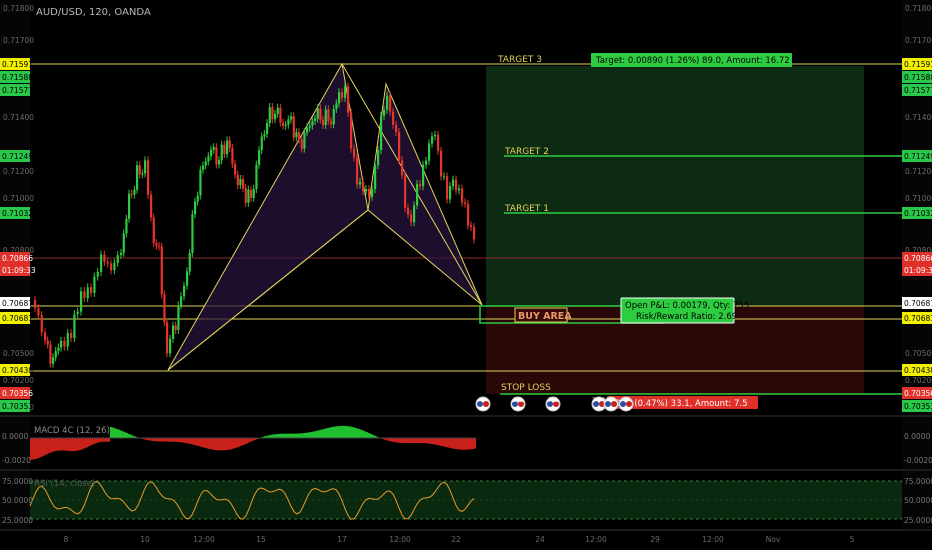 The image size is (932, 550). Describe the element at coordinates (553, 404) in the screenshot. I see `event-flag-icon: 7 2` at that location.